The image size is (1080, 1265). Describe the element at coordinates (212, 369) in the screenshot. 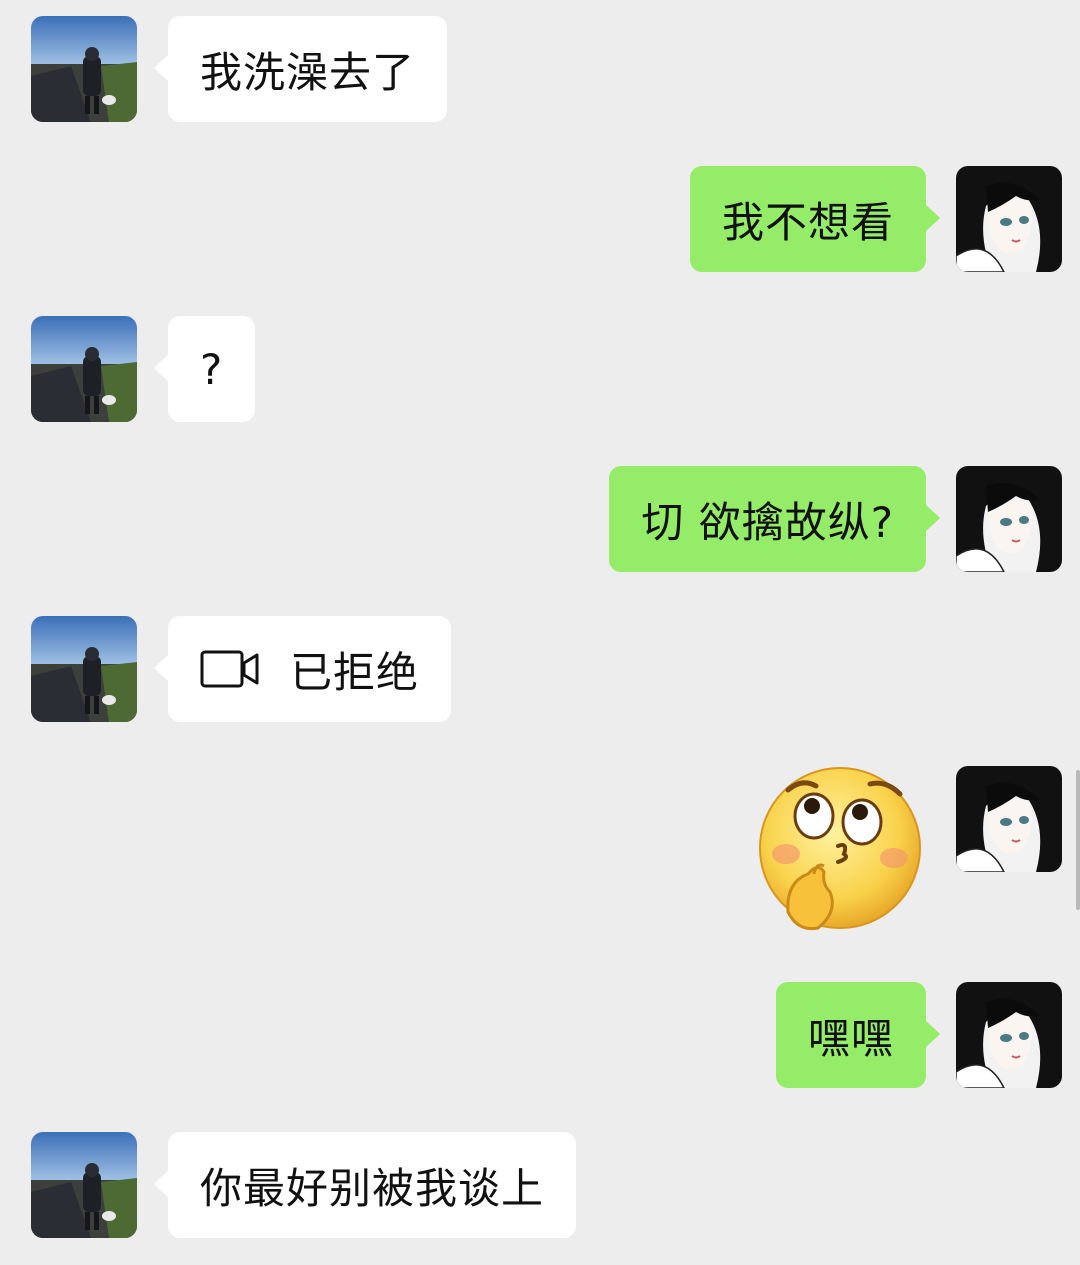

I see `message-text: ?` at that location.